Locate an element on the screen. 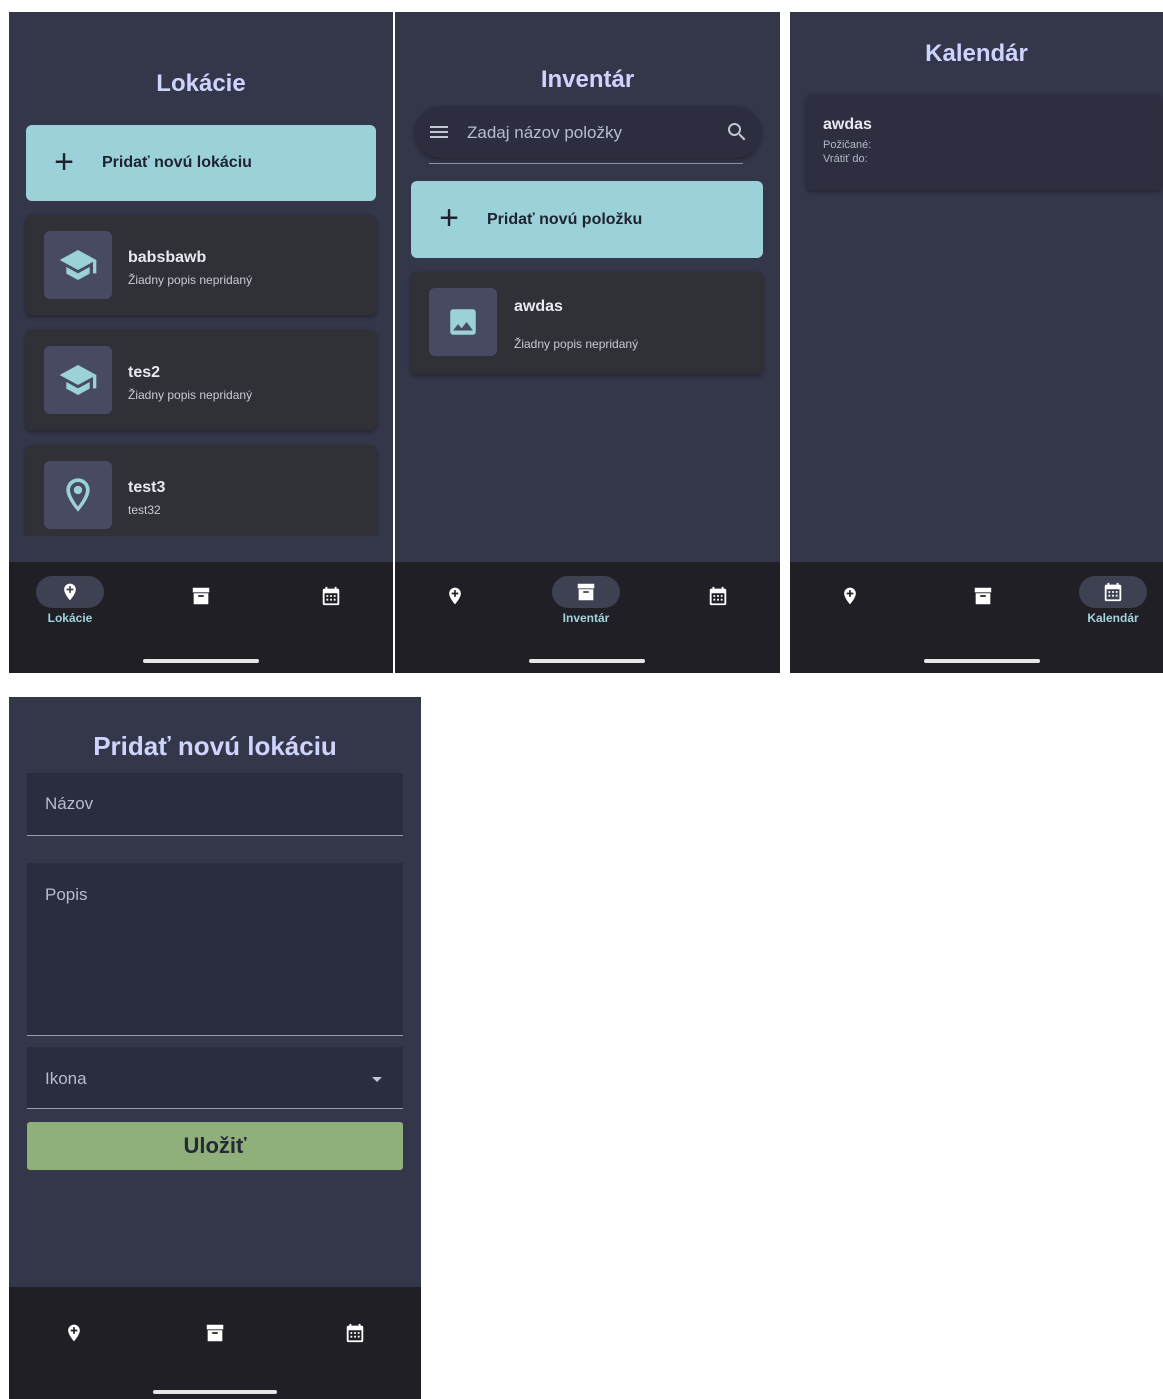 The width and height of the screenshot is (1163, 1399). add-item-button: + Pridať novú položku is located at coordinates (587, 219).